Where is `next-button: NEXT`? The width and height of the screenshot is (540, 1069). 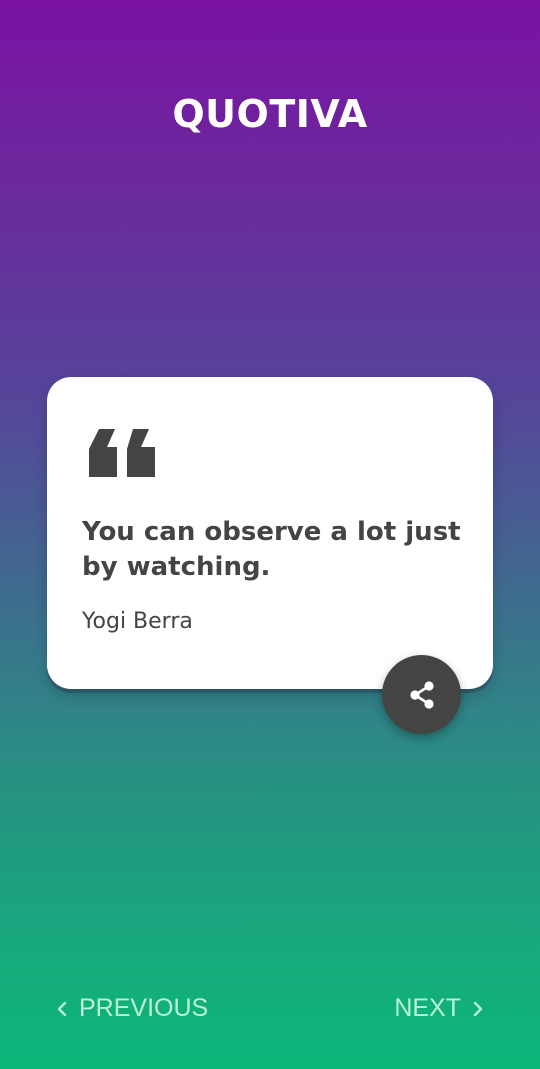
next-button: NEXT is located at coordinates (439, 1008).